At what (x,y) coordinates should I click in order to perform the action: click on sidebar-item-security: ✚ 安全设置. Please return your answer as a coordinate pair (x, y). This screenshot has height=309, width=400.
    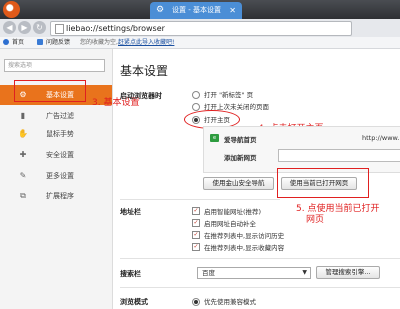
    Looking at the image, I should click on (56, 155).